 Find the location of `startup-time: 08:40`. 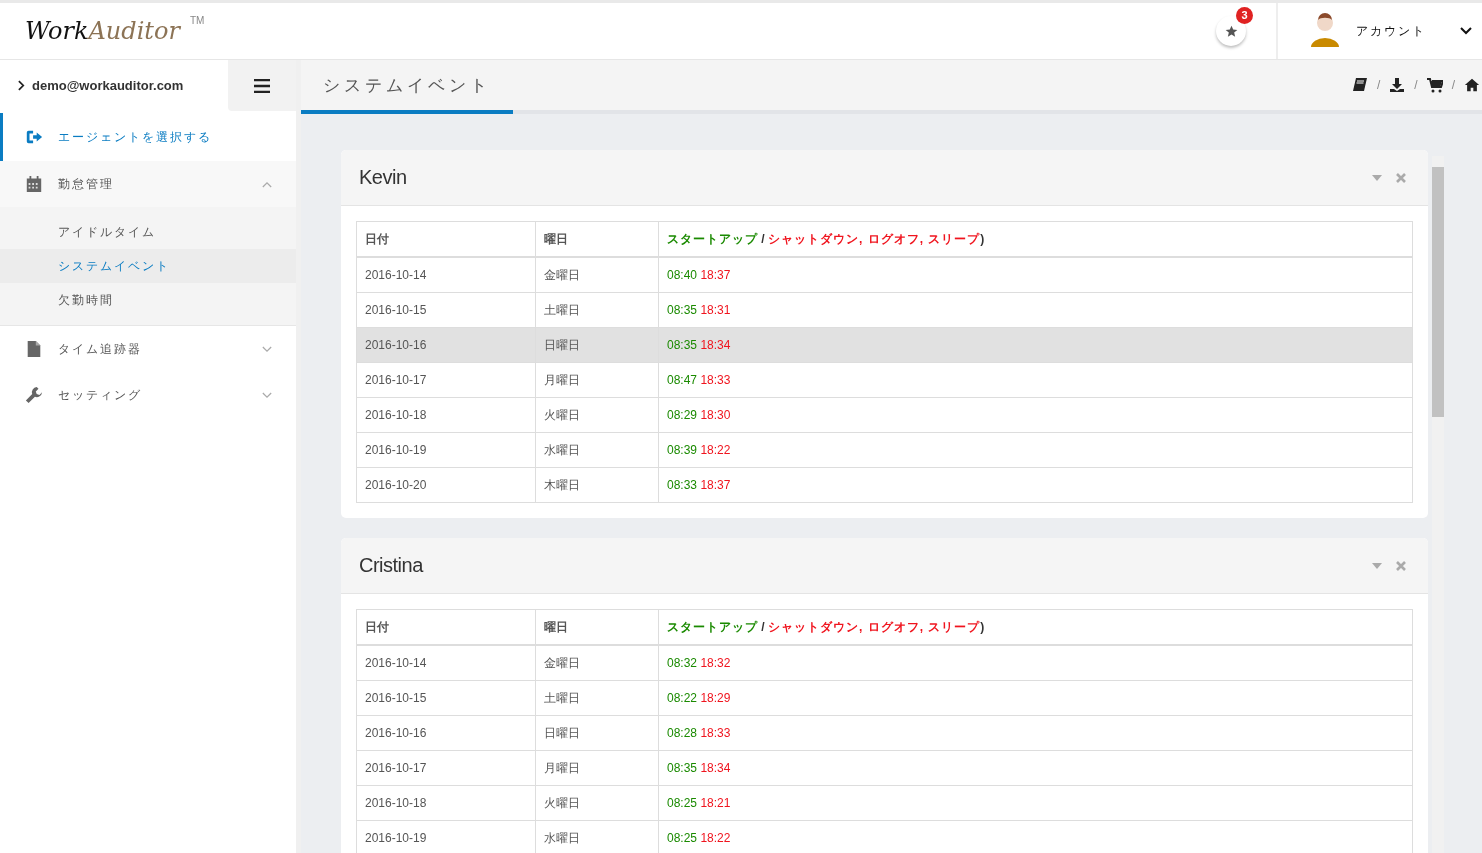

startup-time: 08:40 is located at coordinates (682, 275).